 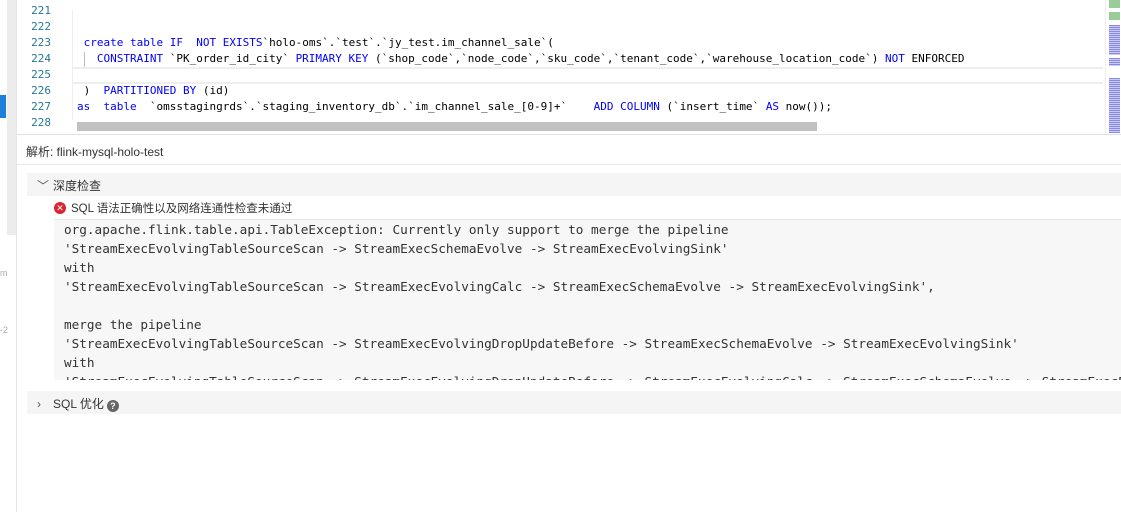 What do you see at coordinates (41, 90) in the screenshot?
I see `line-number: 226` at bounding box center [41, 90].